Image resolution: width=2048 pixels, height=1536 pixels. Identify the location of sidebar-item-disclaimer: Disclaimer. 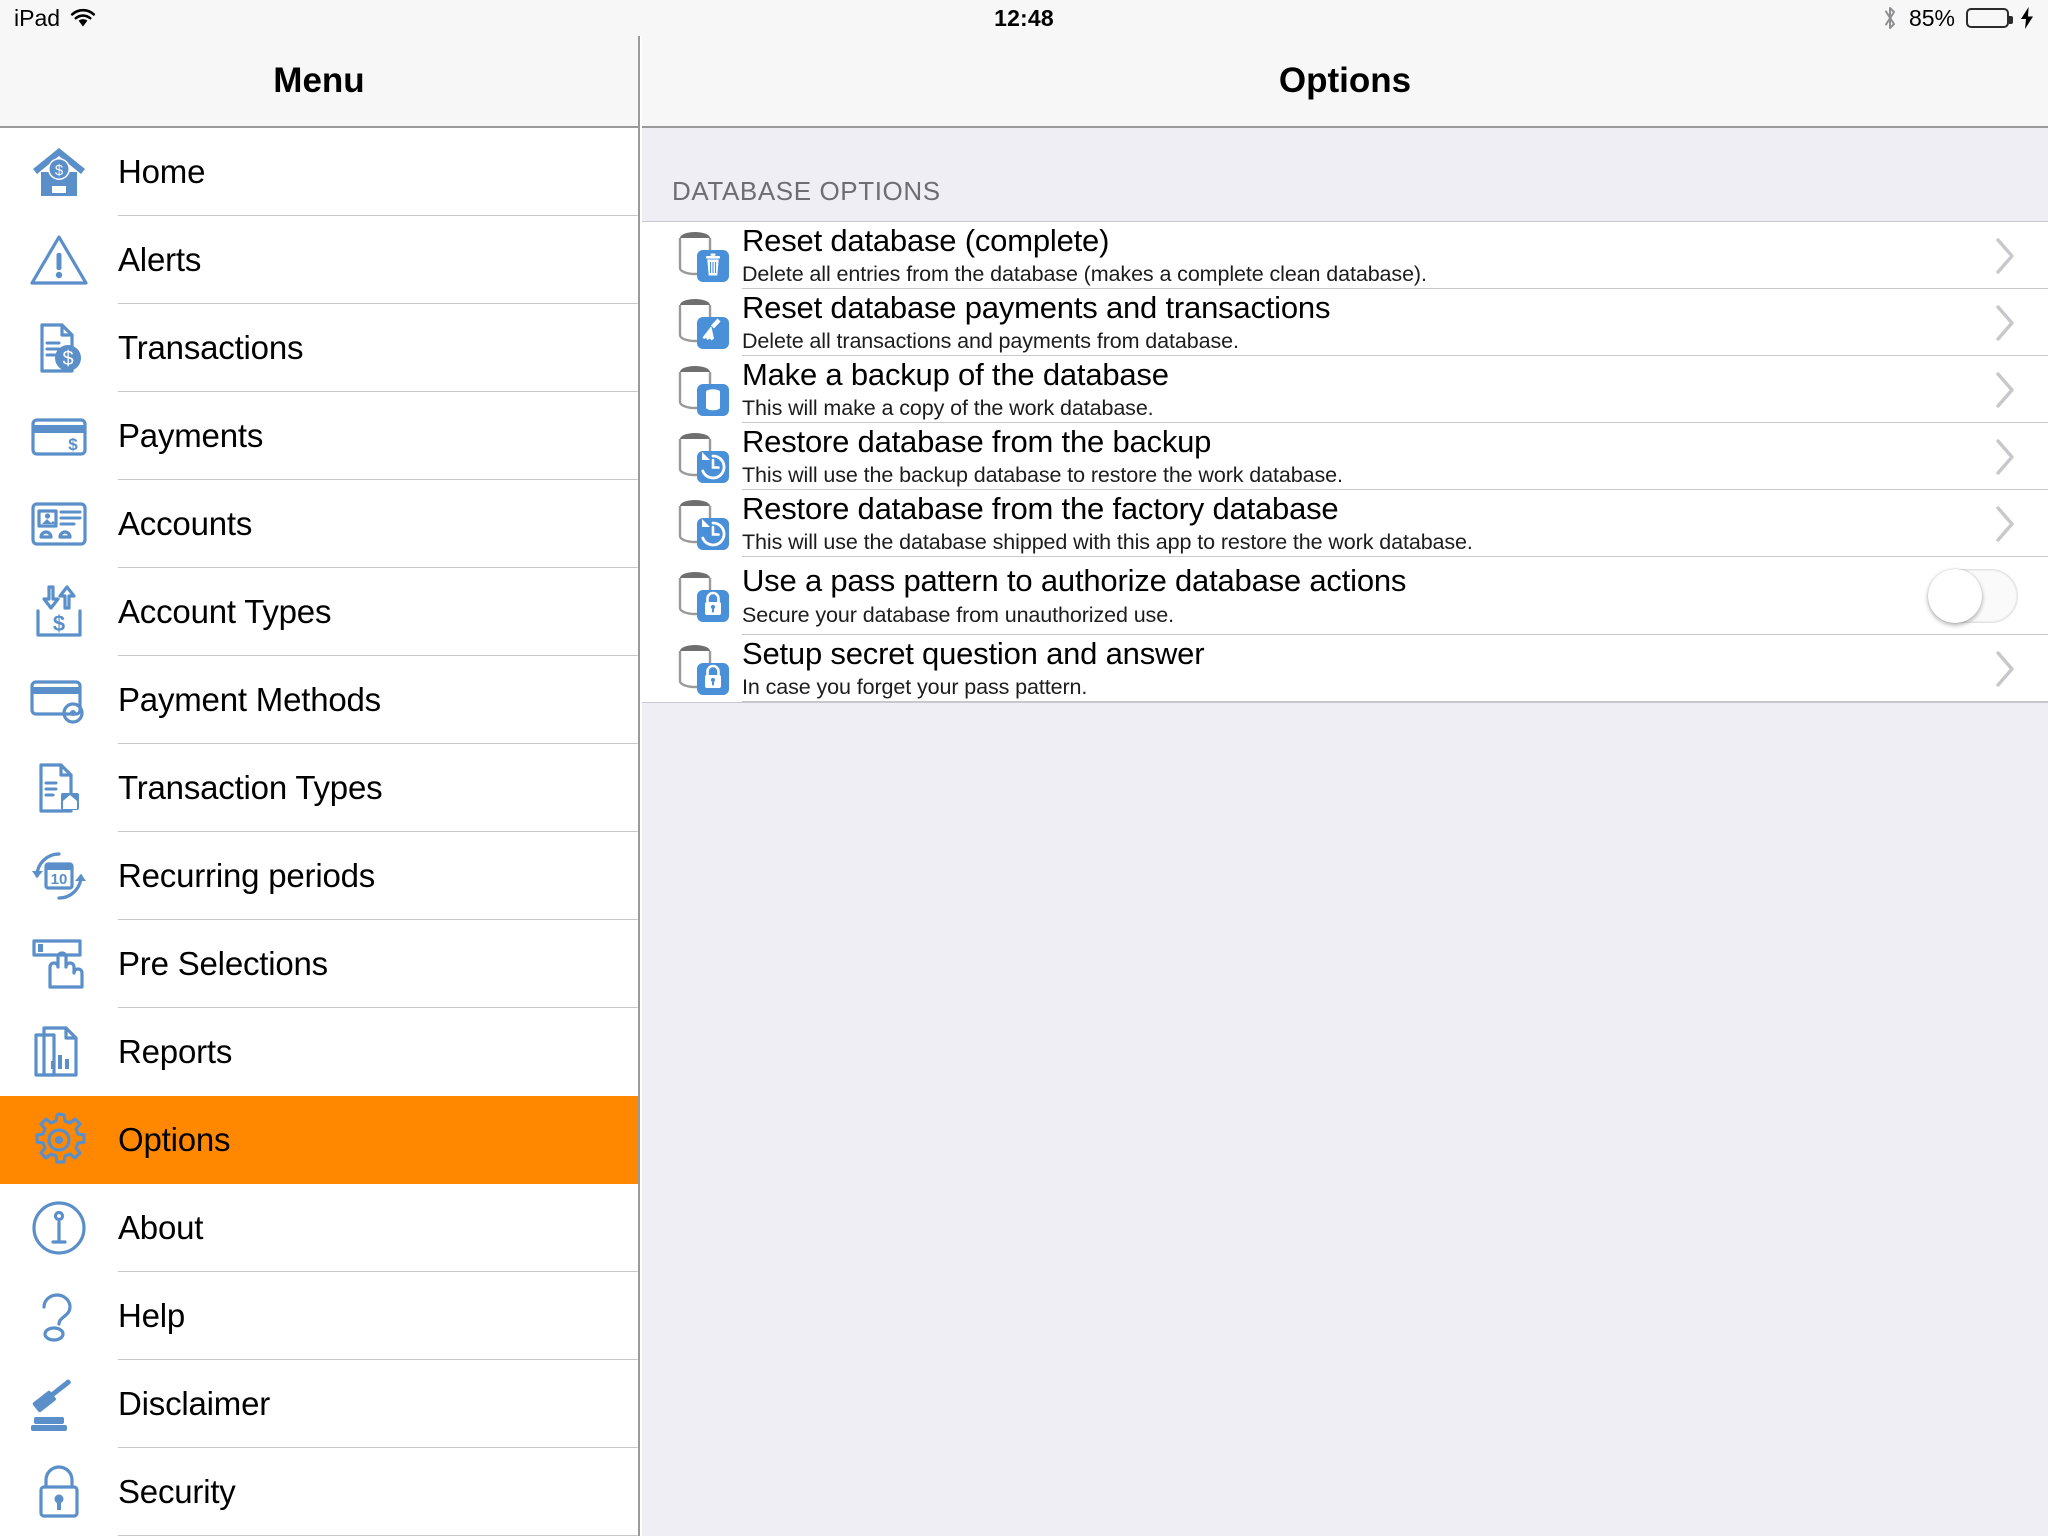
(319, 1404).